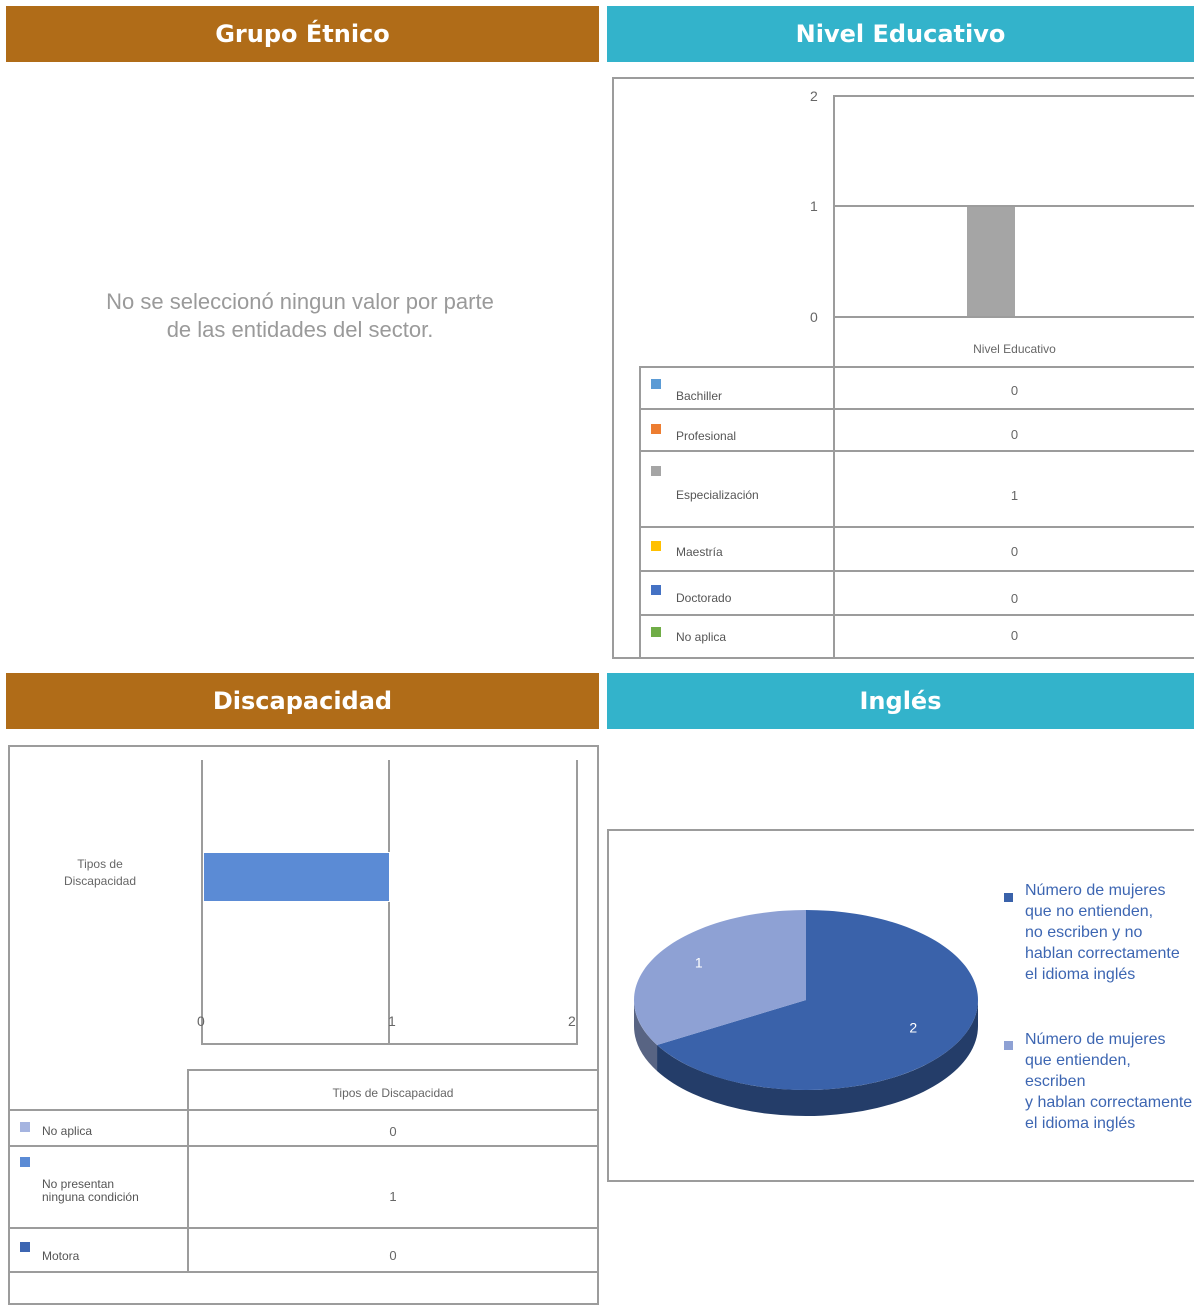 This screenshot has height=1305, width=1194. What do you see at coordinates (1080, 1123) in the screenshot?
I see `pie-legend-1-line-3: el idioma inglés` at bounding box center [1080, 1123].